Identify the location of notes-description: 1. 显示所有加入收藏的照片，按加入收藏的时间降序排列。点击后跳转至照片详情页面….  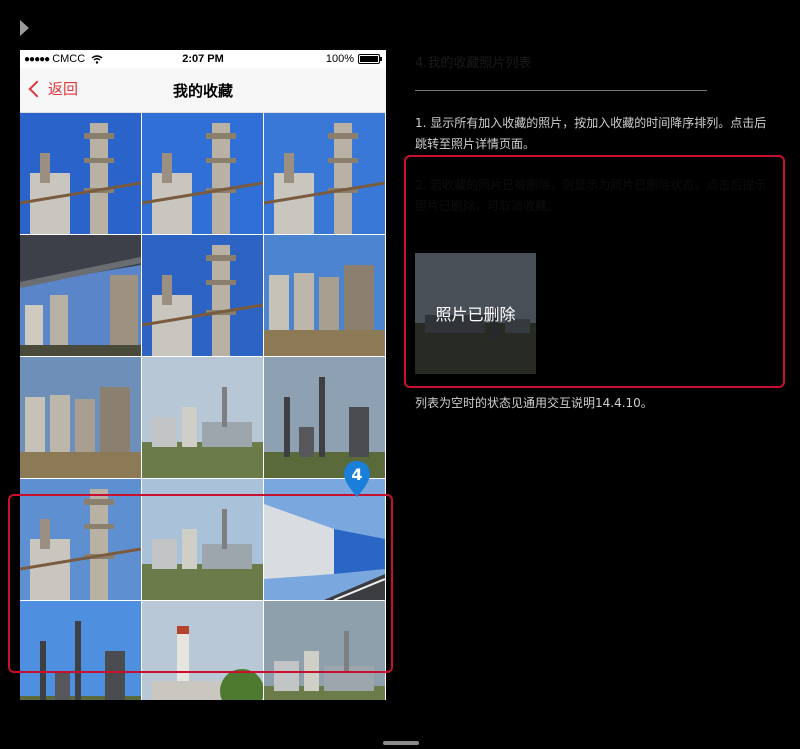
(591, 133).